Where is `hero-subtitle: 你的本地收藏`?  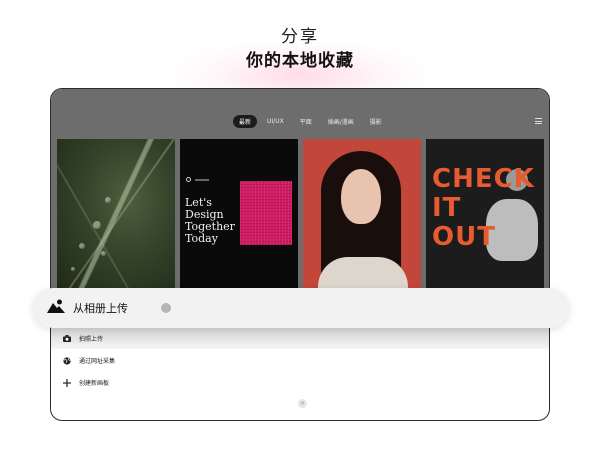 hero-subtitle: 你的本地收藏 is located at coordinates (300, 61).